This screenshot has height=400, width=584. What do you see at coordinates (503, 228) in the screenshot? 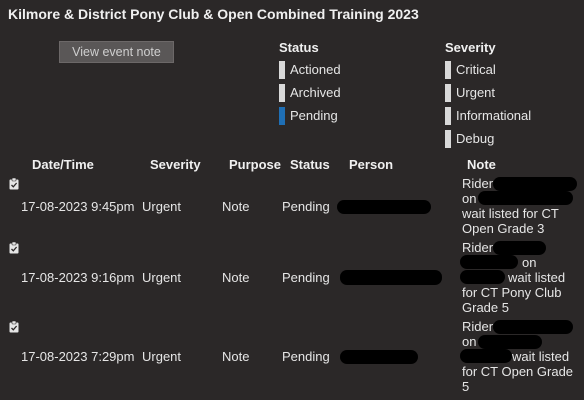
I see `note-line: Open Grade 3` at bounding box center [503, 228].